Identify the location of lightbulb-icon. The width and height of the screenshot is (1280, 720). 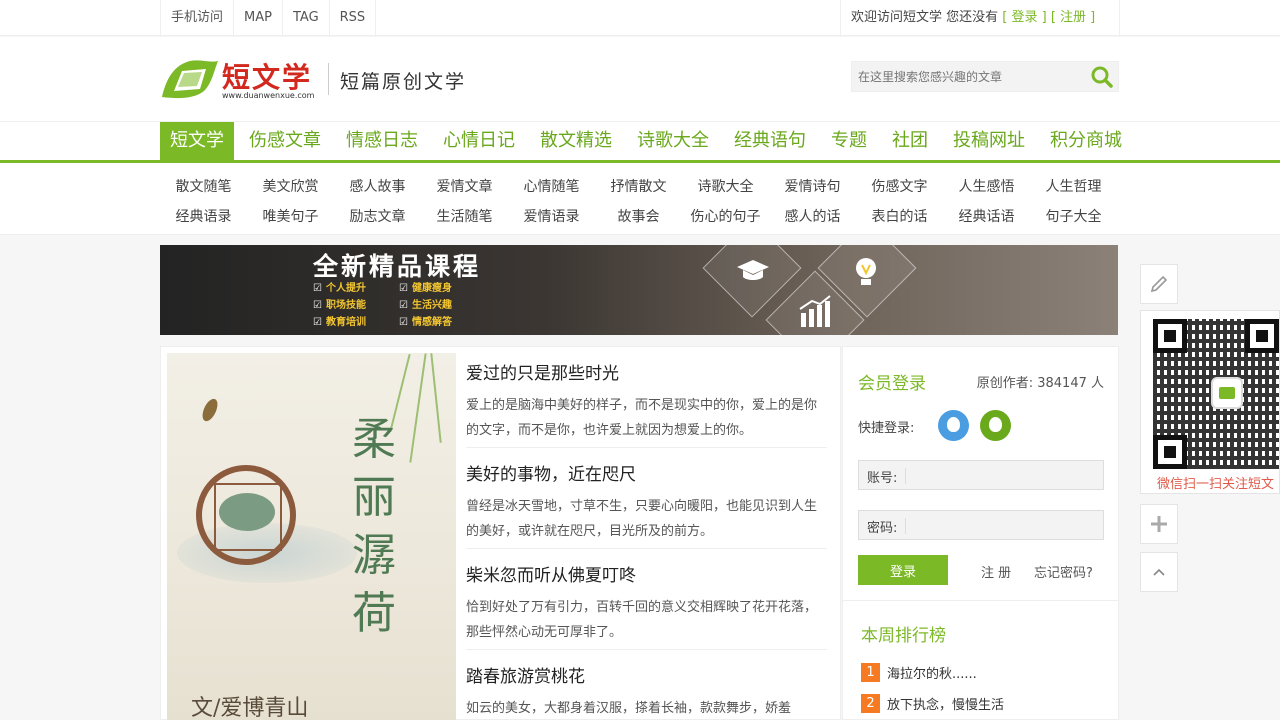
(866, 271).